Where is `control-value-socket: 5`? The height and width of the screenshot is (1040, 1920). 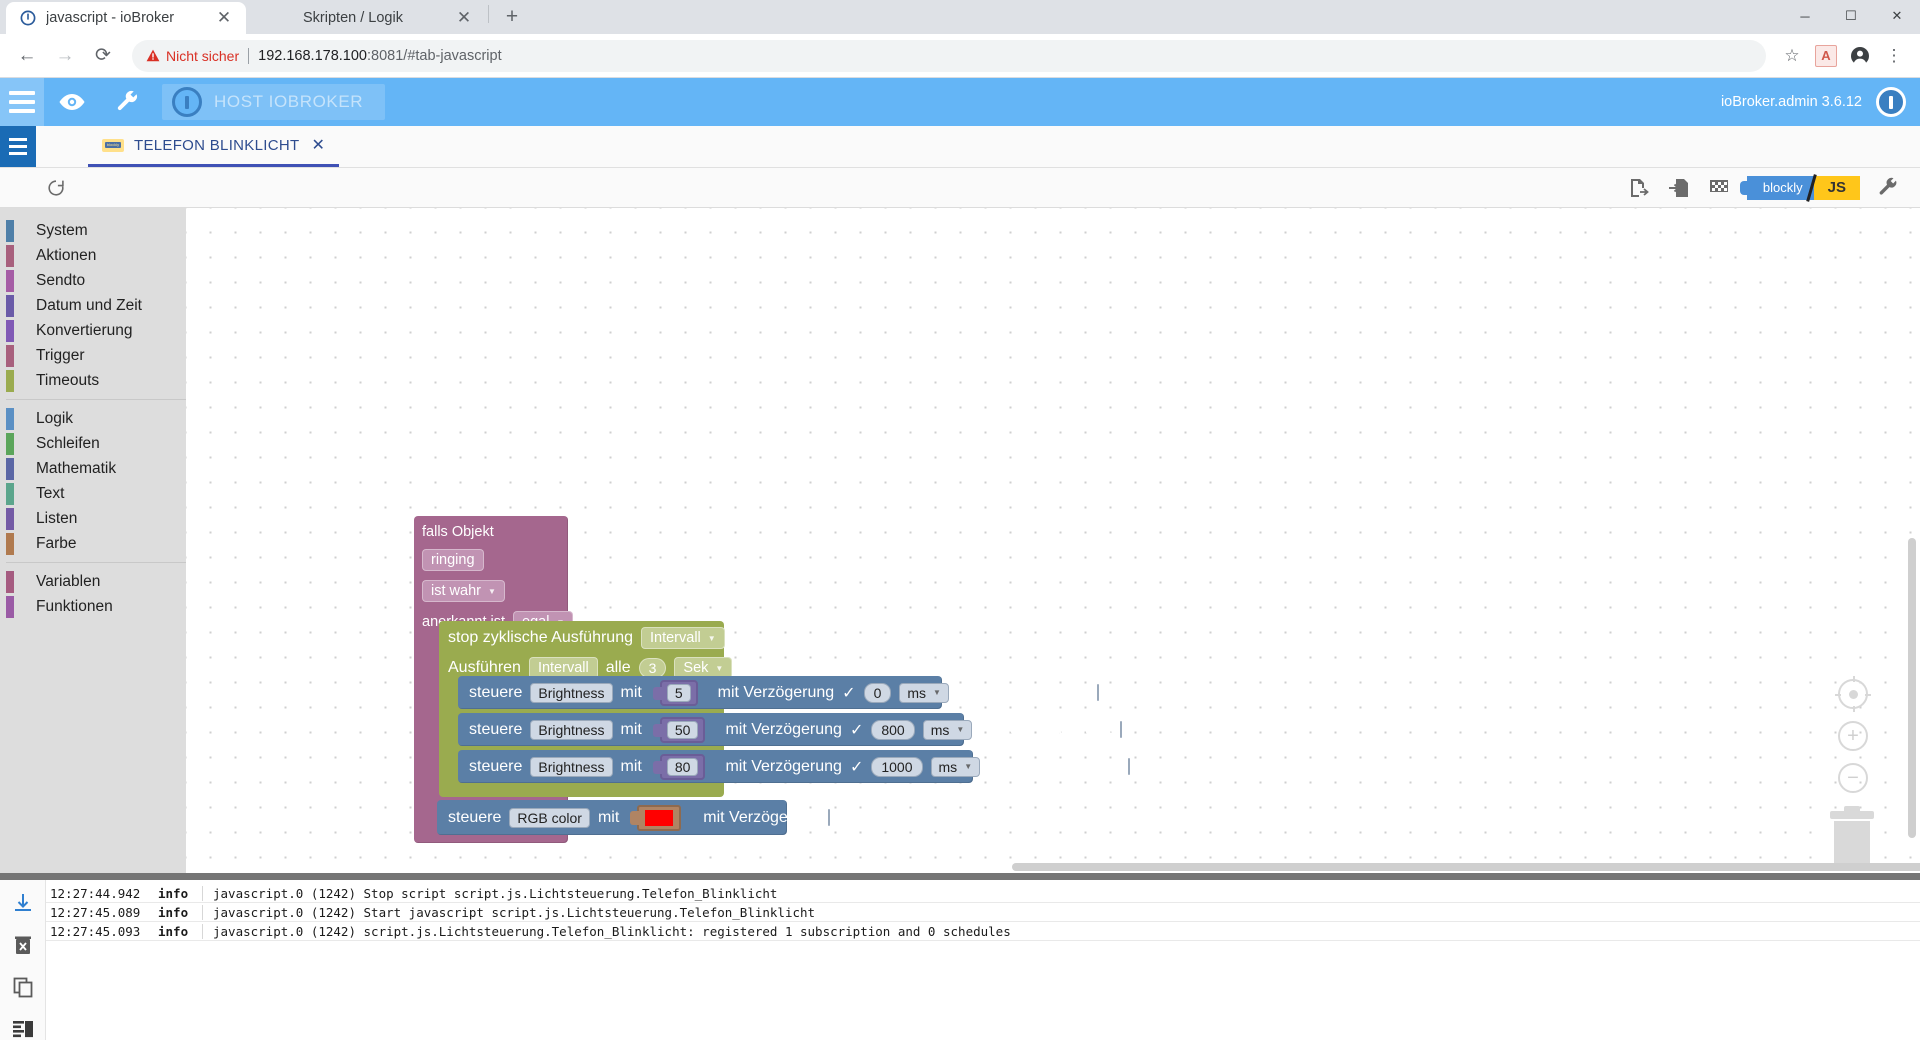 control-value-socket: 5 is located at coordinates (675, 692).